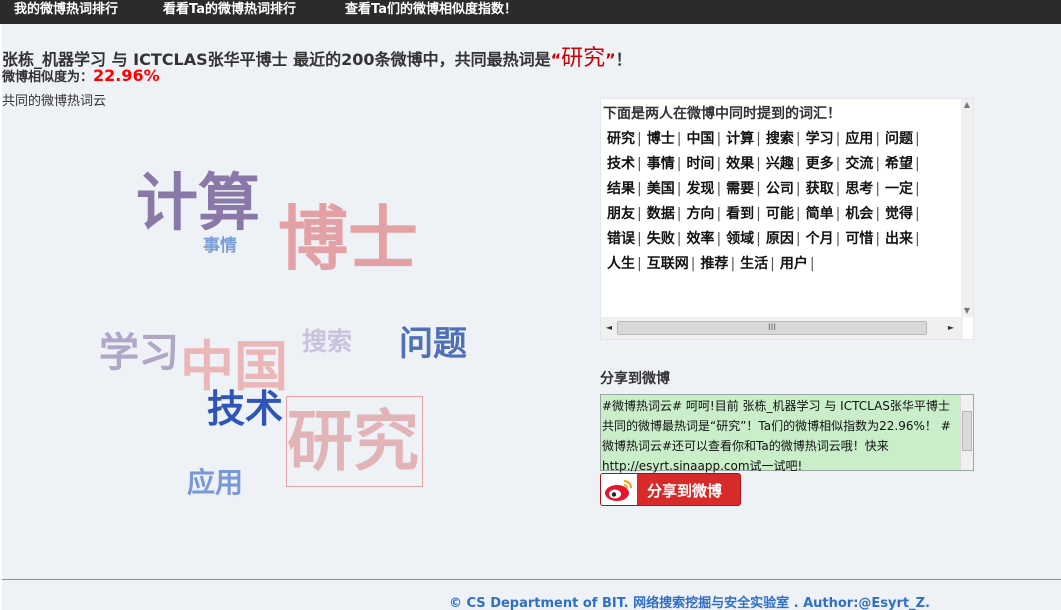  Describe the element at coordinates (820, 214) in the screenshot. I see `shared-word-item: 简单` at that location.